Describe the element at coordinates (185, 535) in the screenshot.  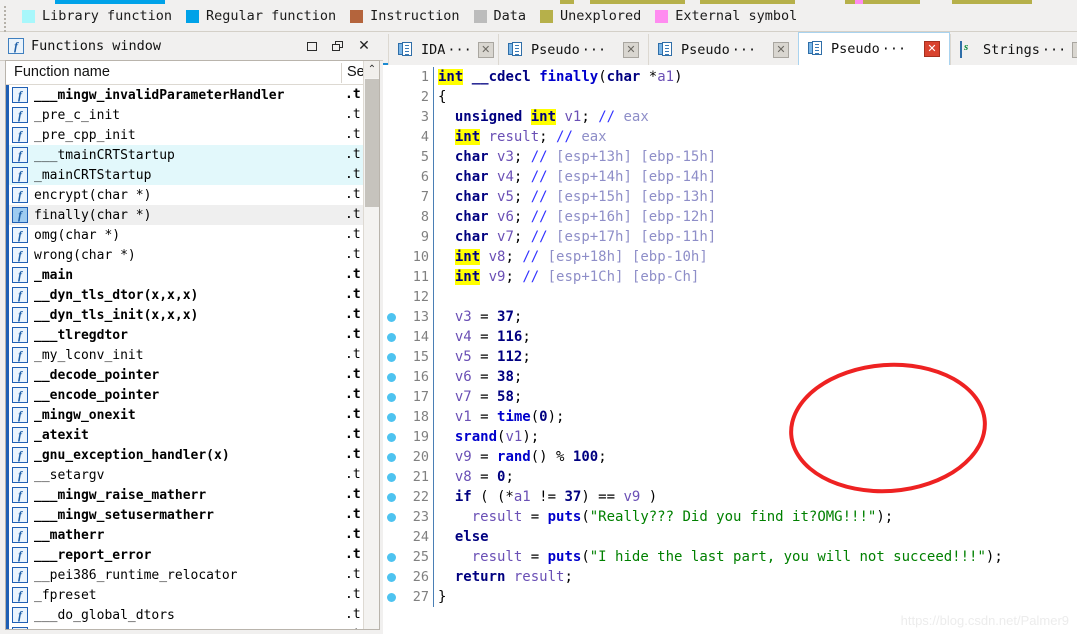
I see `function-list-item: f __matherr .t` at that location.